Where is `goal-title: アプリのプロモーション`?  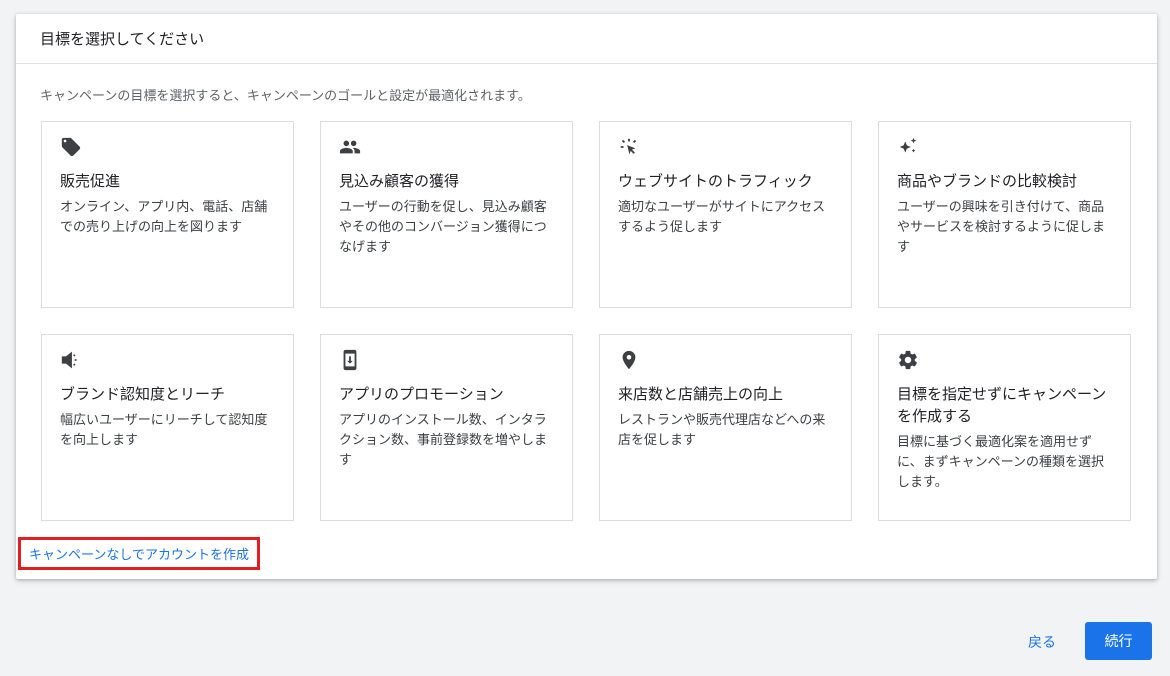
goal-title: アプリのプロモーション is located at coordinates (421, 394).